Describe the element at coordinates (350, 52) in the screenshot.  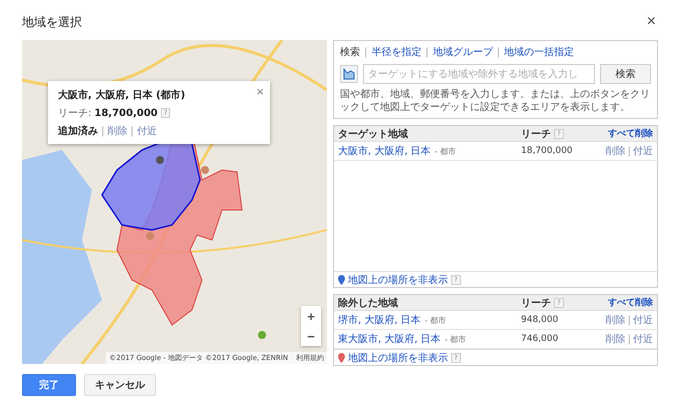
I see `search-tab: 検索` at that location.